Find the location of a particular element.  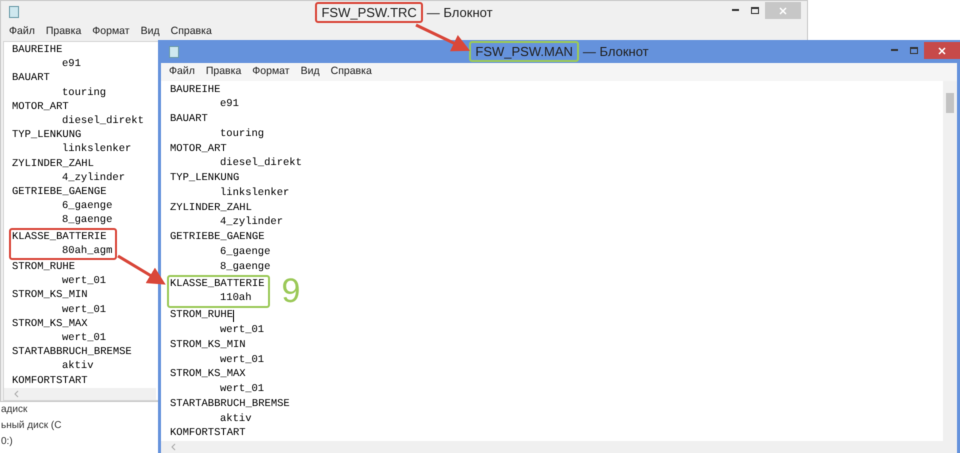

close-button is located at coordinates (942, 50).